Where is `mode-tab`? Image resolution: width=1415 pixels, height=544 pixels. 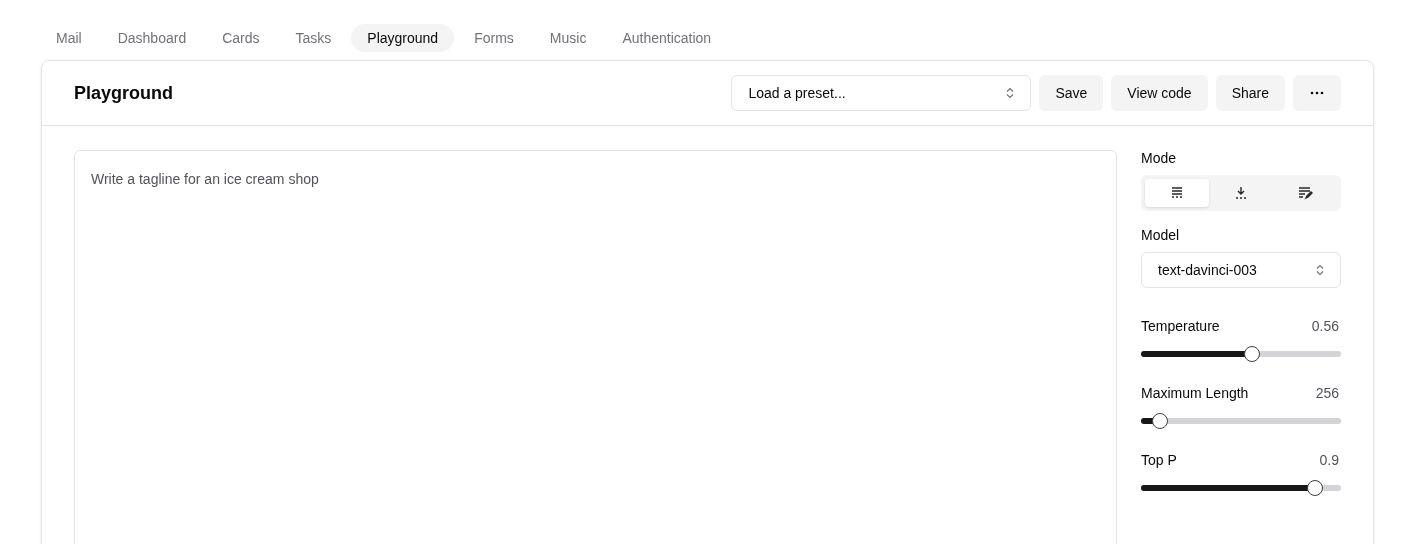
mode-tab is located at coordinates (1177, 193).